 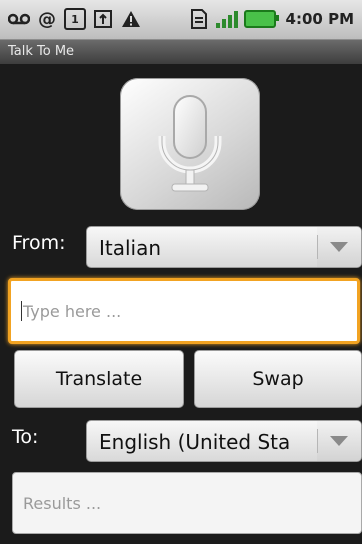 What do you see at coordinates (39, 243) in the screenshot?
I see `from-label: From:` at bounding box center [39, 243].